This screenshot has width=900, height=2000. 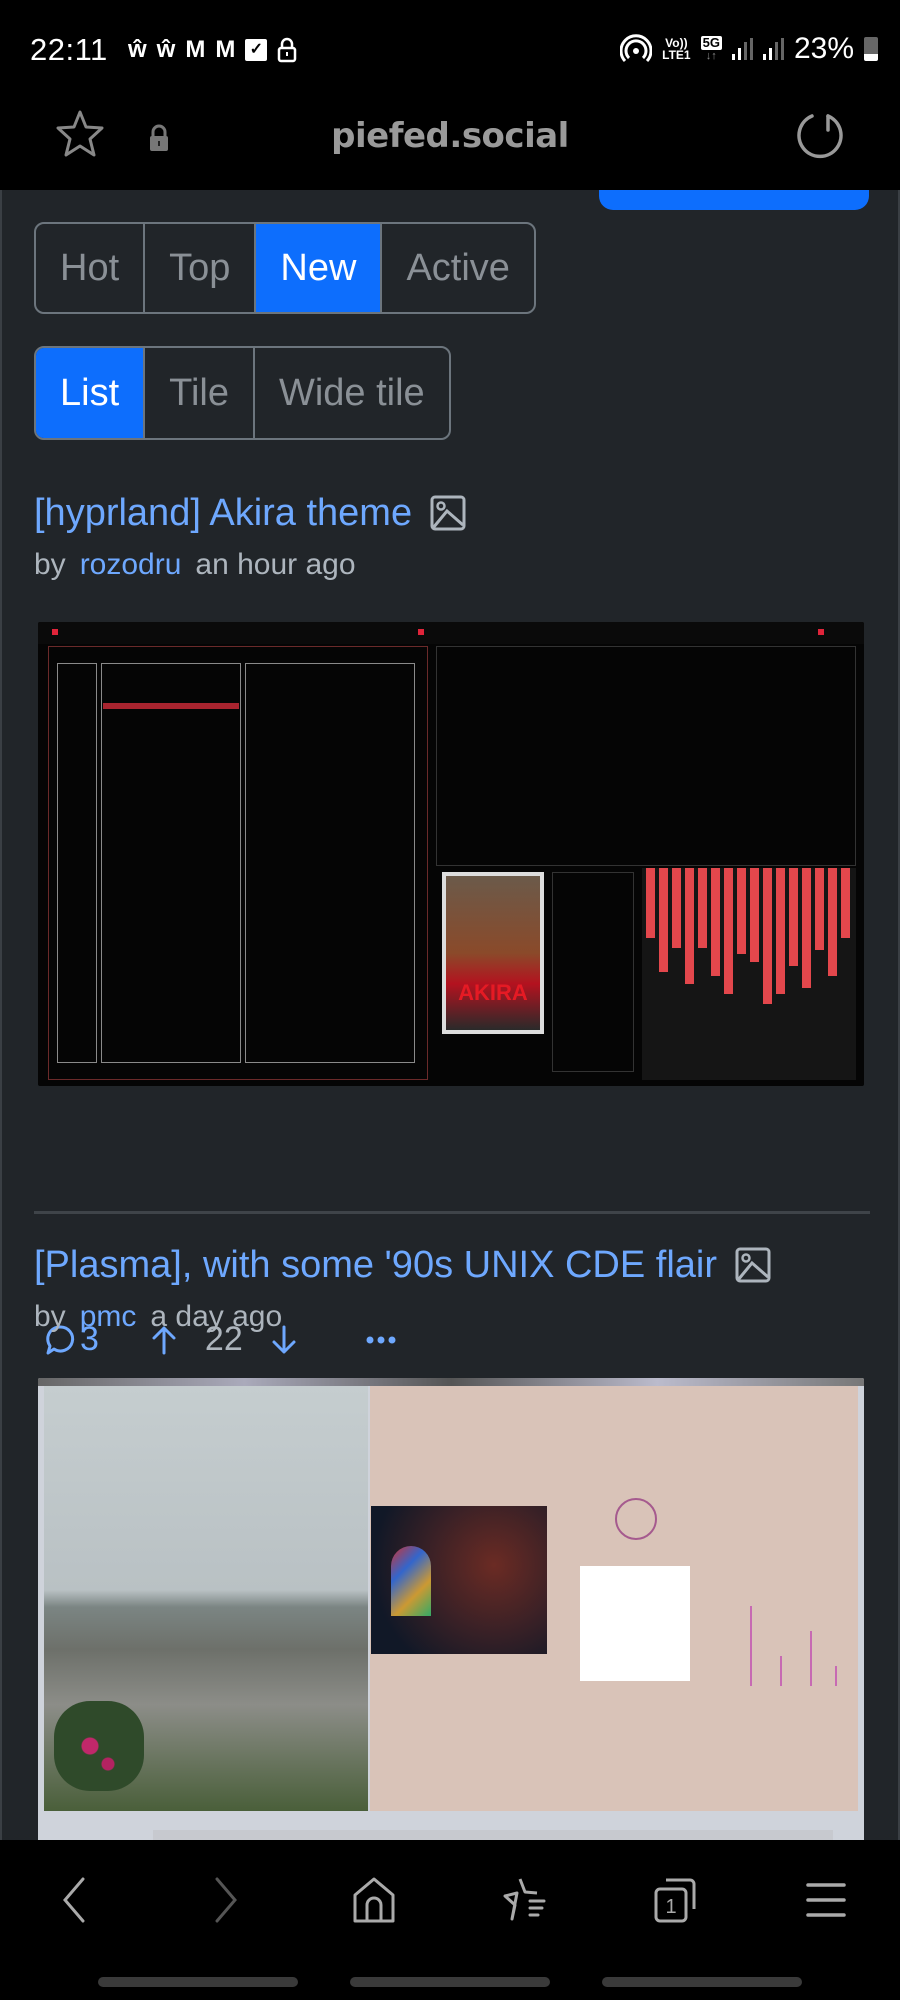 I want to click on post-time: a day ago, so click(x=216, y=1316).